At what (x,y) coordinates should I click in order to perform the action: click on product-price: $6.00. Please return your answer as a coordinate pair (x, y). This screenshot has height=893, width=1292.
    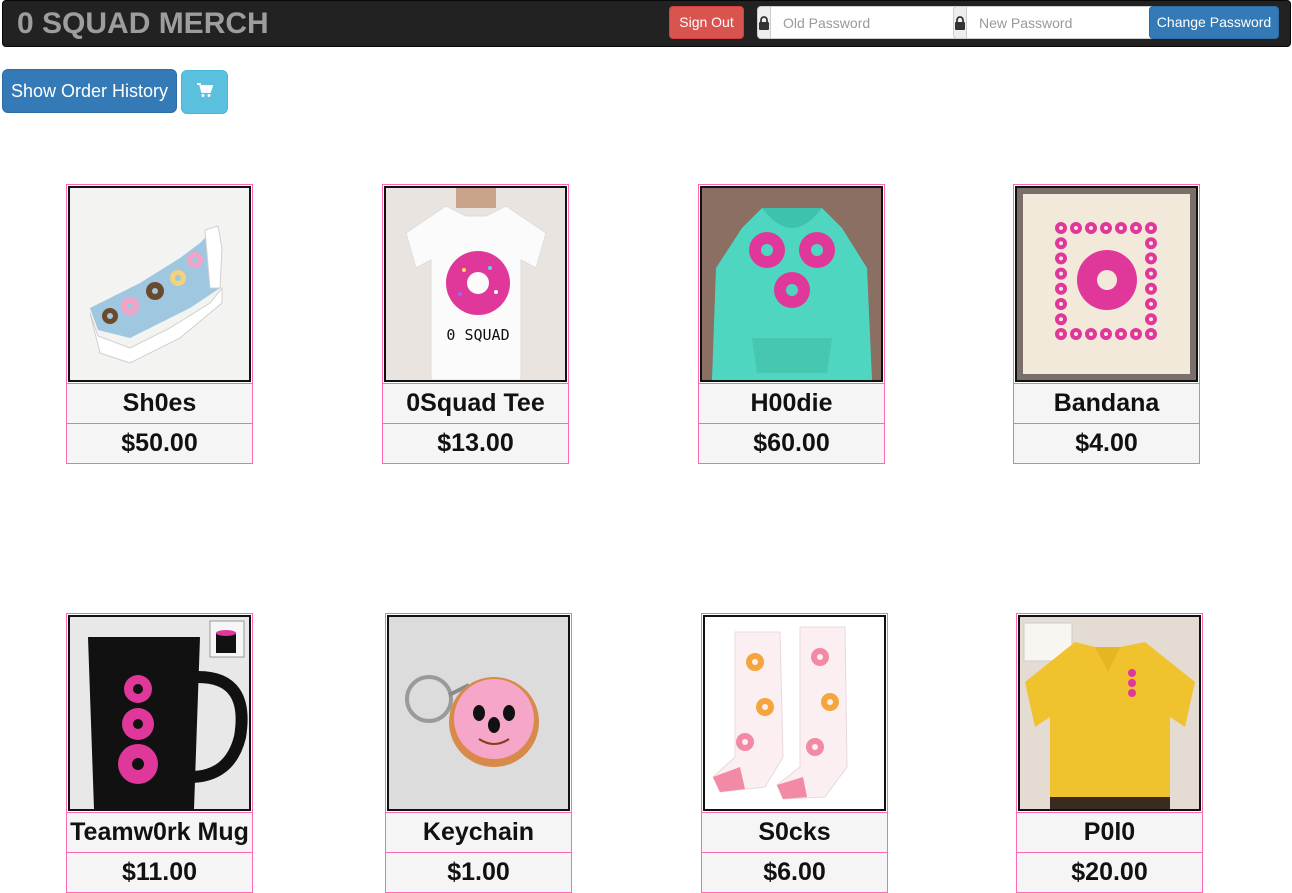
    Looking at the image, I should click on (794, 873).